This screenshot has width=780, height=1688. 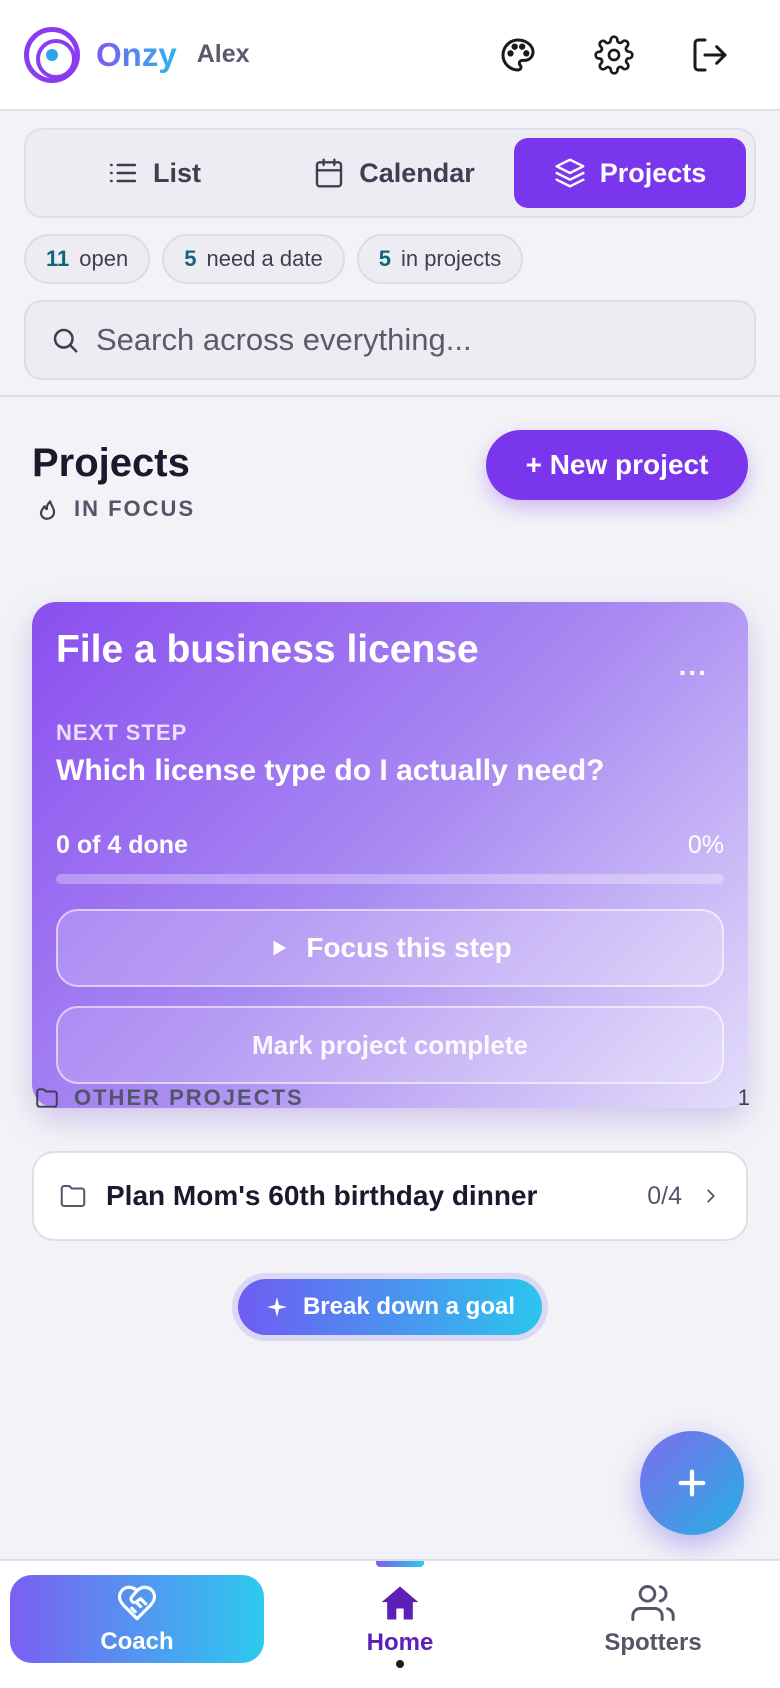 I want to click on sparkle-icon, so click(x=276, y=1307).